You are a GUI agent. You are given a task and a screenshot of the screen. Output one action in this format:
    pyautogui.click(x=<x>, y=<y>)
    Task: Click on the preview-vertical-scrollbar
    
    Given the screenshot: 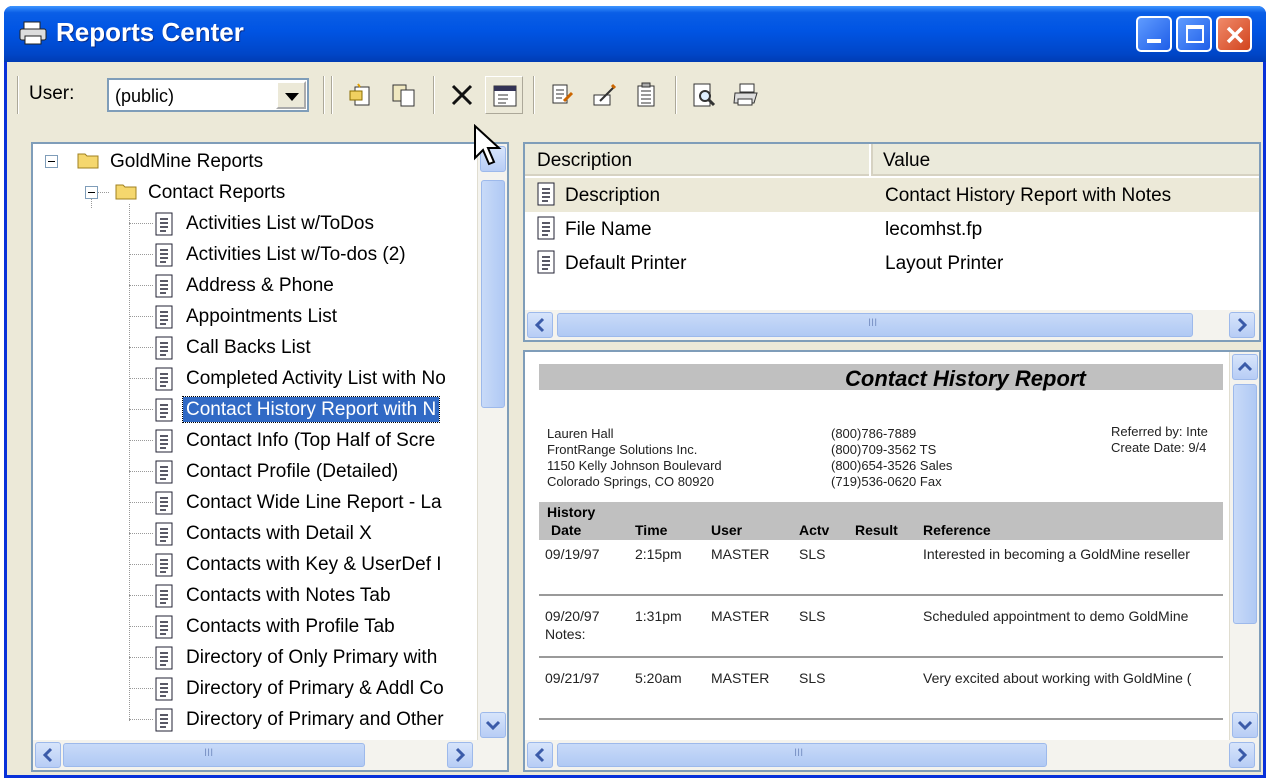 What is the action you would take?
    pyautogui.click(x=1244, y=547)
    